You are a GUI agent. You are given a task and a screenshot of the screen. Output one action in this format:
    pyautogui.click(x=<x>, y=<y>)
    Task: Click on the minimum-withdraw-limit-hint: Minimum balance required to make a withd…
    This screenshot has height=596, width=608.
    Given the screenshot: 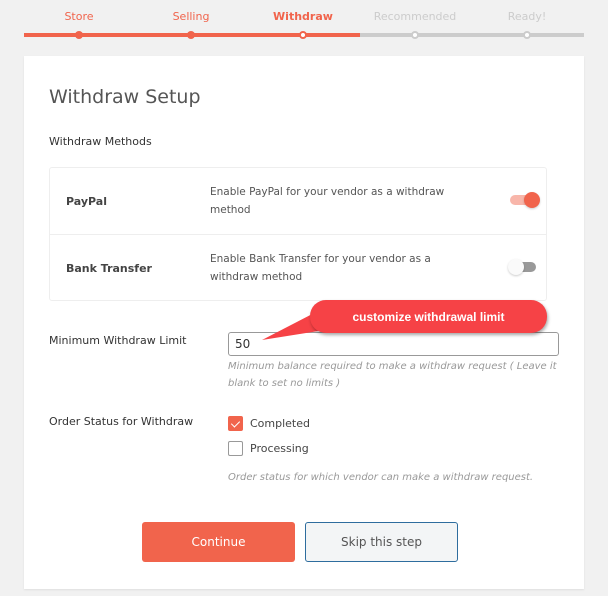 What is the action you would take?
    pyautogui.click(x=392, y=375)
    